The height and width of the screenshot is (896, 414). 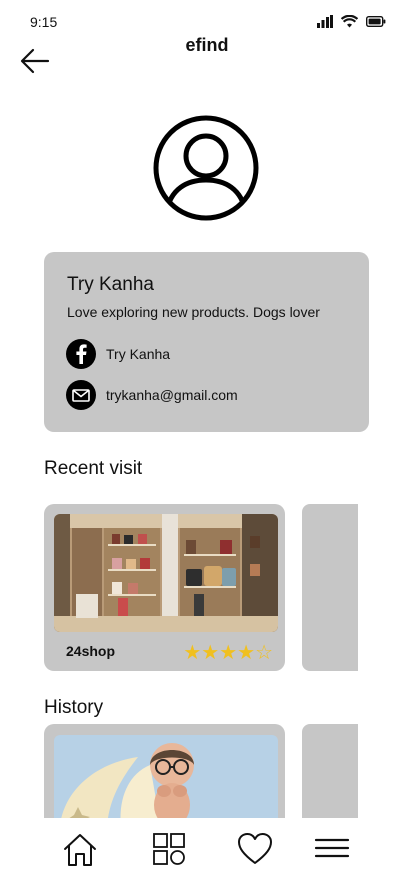 I want to click on app-title: efind, so click(x=207, y=45).